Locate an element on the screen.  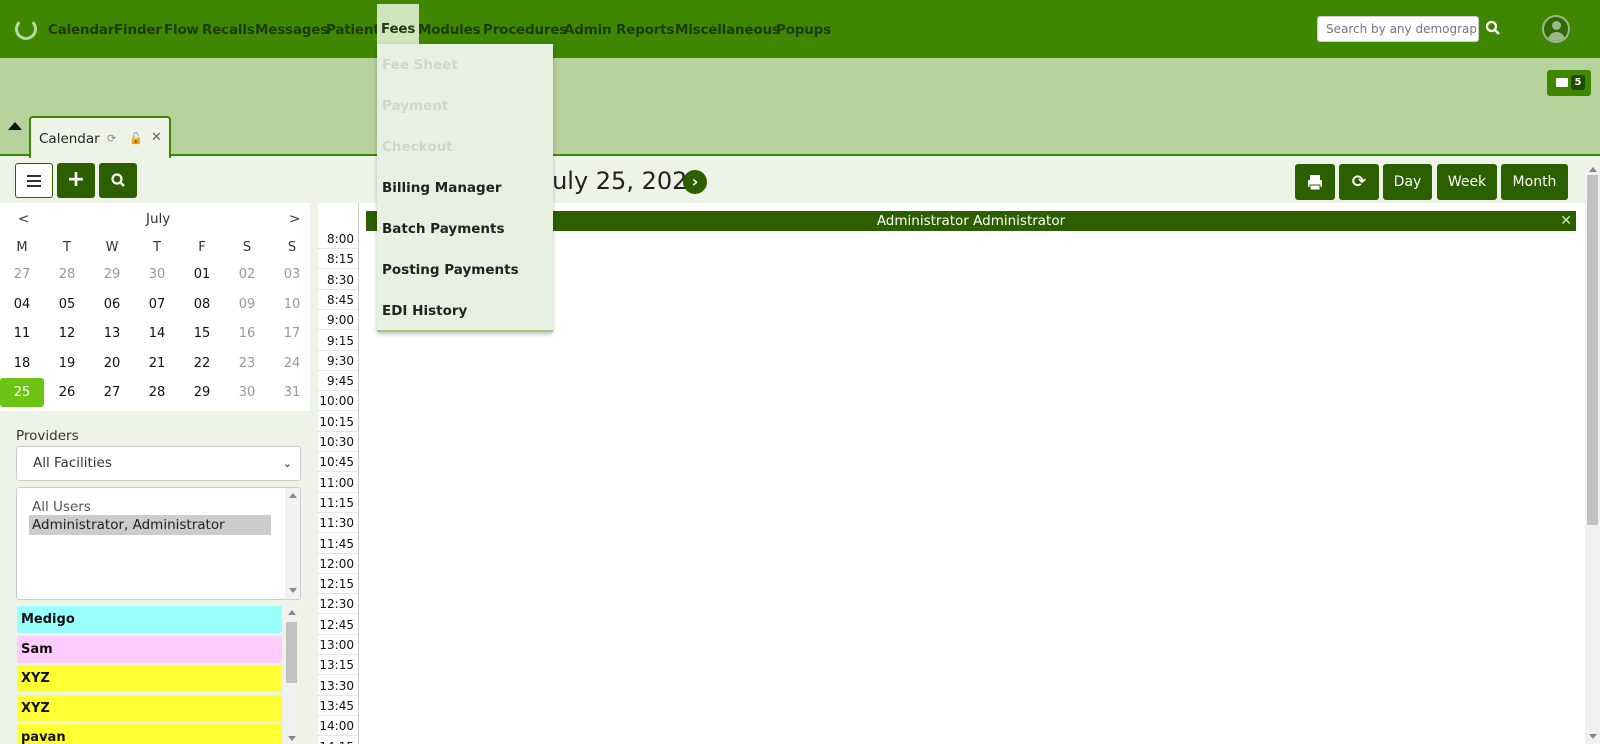
time-slot-label: 10:00 is located at coordinates (338, 401).